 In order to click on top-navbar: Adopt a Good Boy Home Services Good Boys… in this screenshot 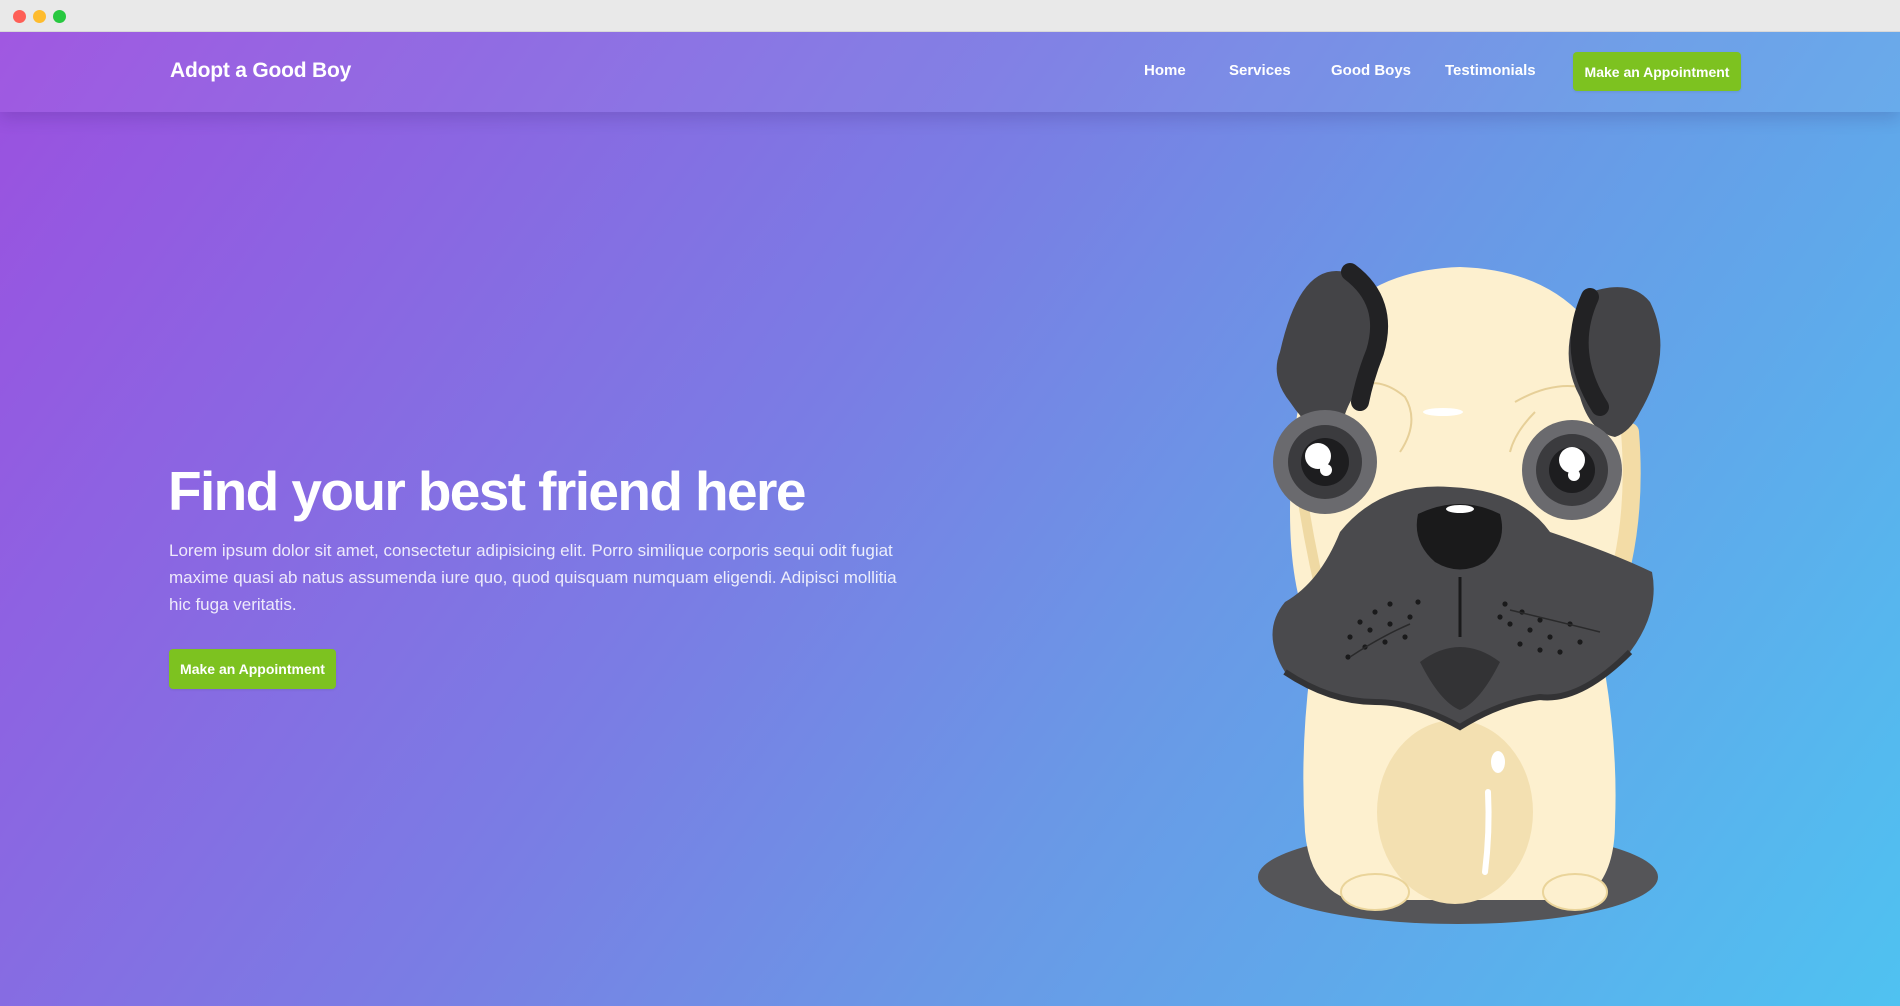, I will do `click(950, 72)`.